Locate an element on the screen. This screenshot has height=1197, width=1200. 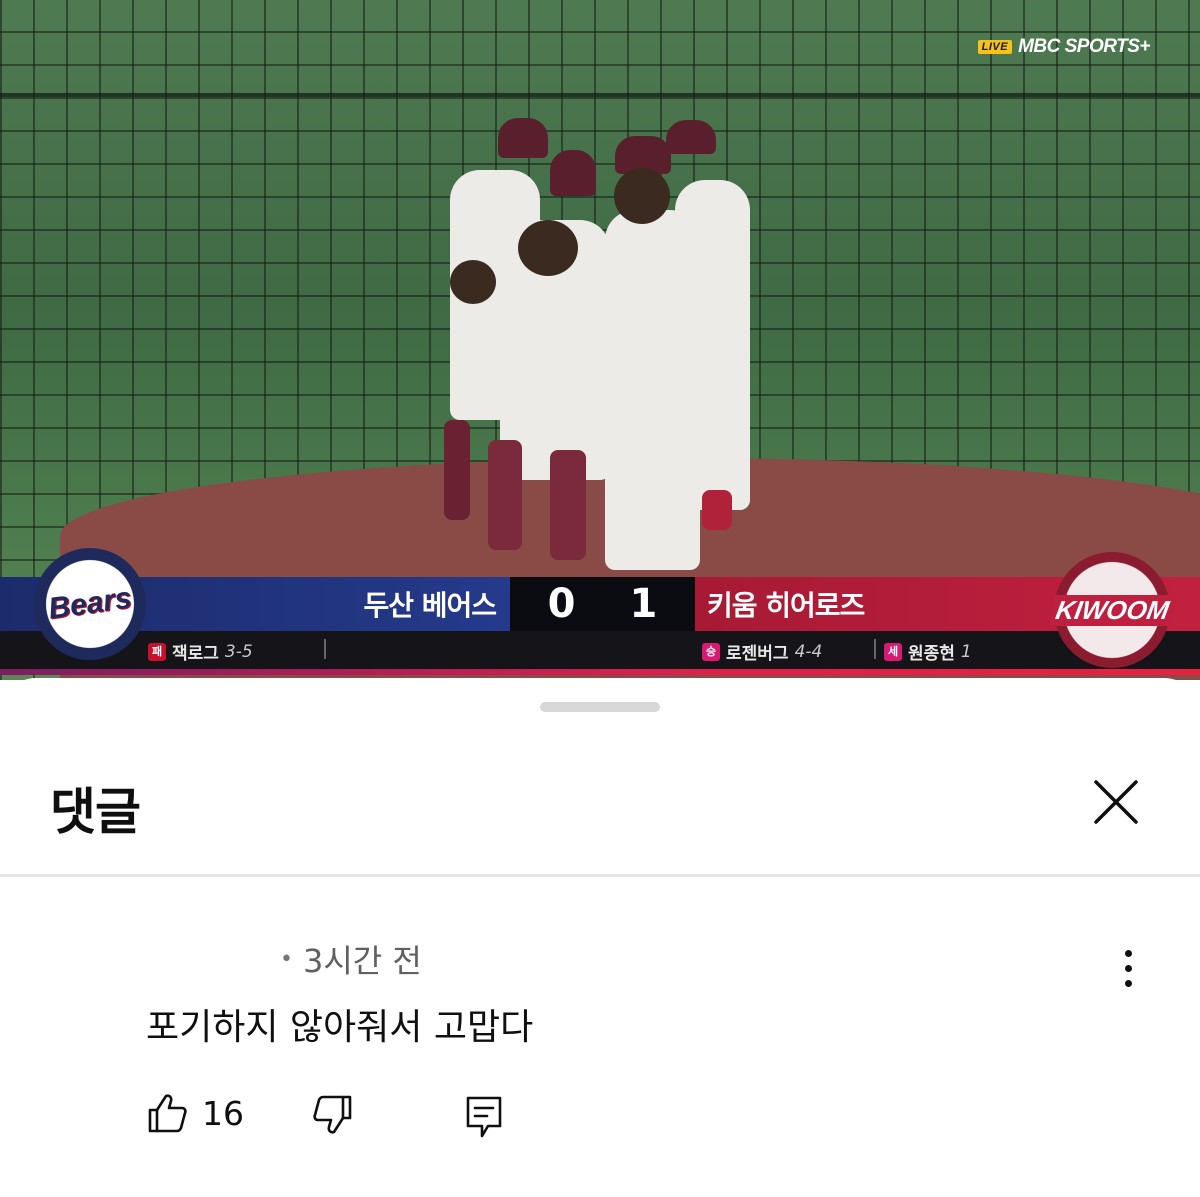
kiwoom-logo: KIWOOM is located at coordinates (1112, 610).